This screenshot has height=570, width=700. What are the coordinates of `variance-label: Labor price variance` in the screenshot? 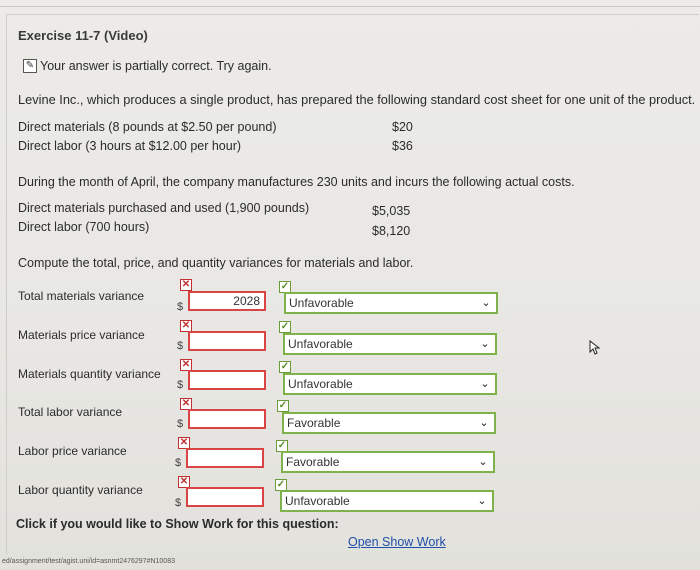 It's located at (72, 451).